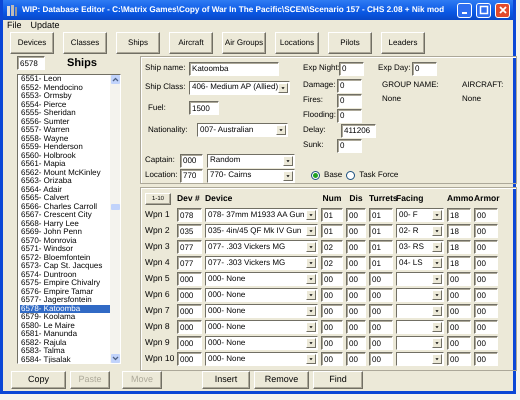 This screenshot has height=400, width=520. What do you see at coordinates (315, 175) in the screenshot?
I see `radio-button` at bounding box center [315, 175].